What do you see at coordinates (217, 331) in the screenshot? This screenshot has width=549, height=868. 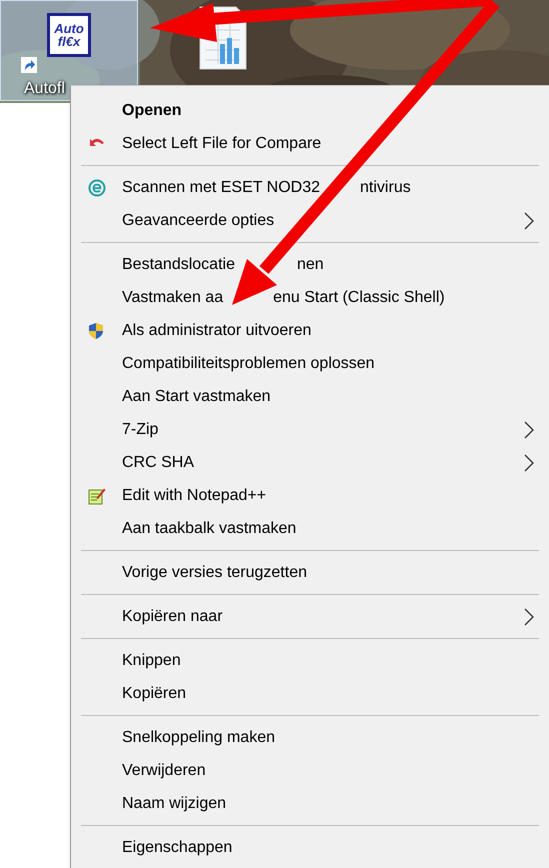 I see `menu-item-label: Als administrator uitvoeren` at bounding box center [217, 331].